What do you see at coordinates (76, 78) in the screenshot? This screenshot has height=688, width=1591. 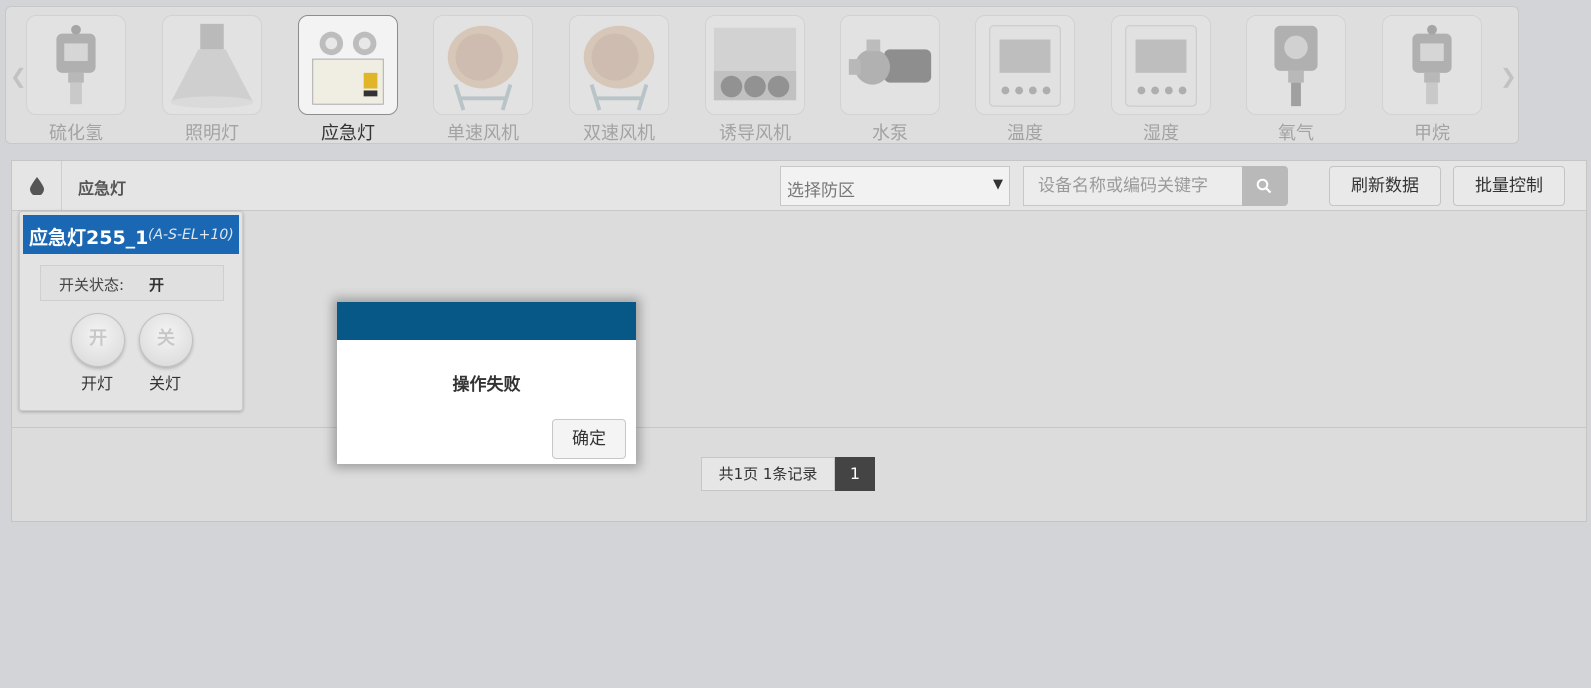 I see `category-h2s: 硫化氢` at bounding box center [76, 78].